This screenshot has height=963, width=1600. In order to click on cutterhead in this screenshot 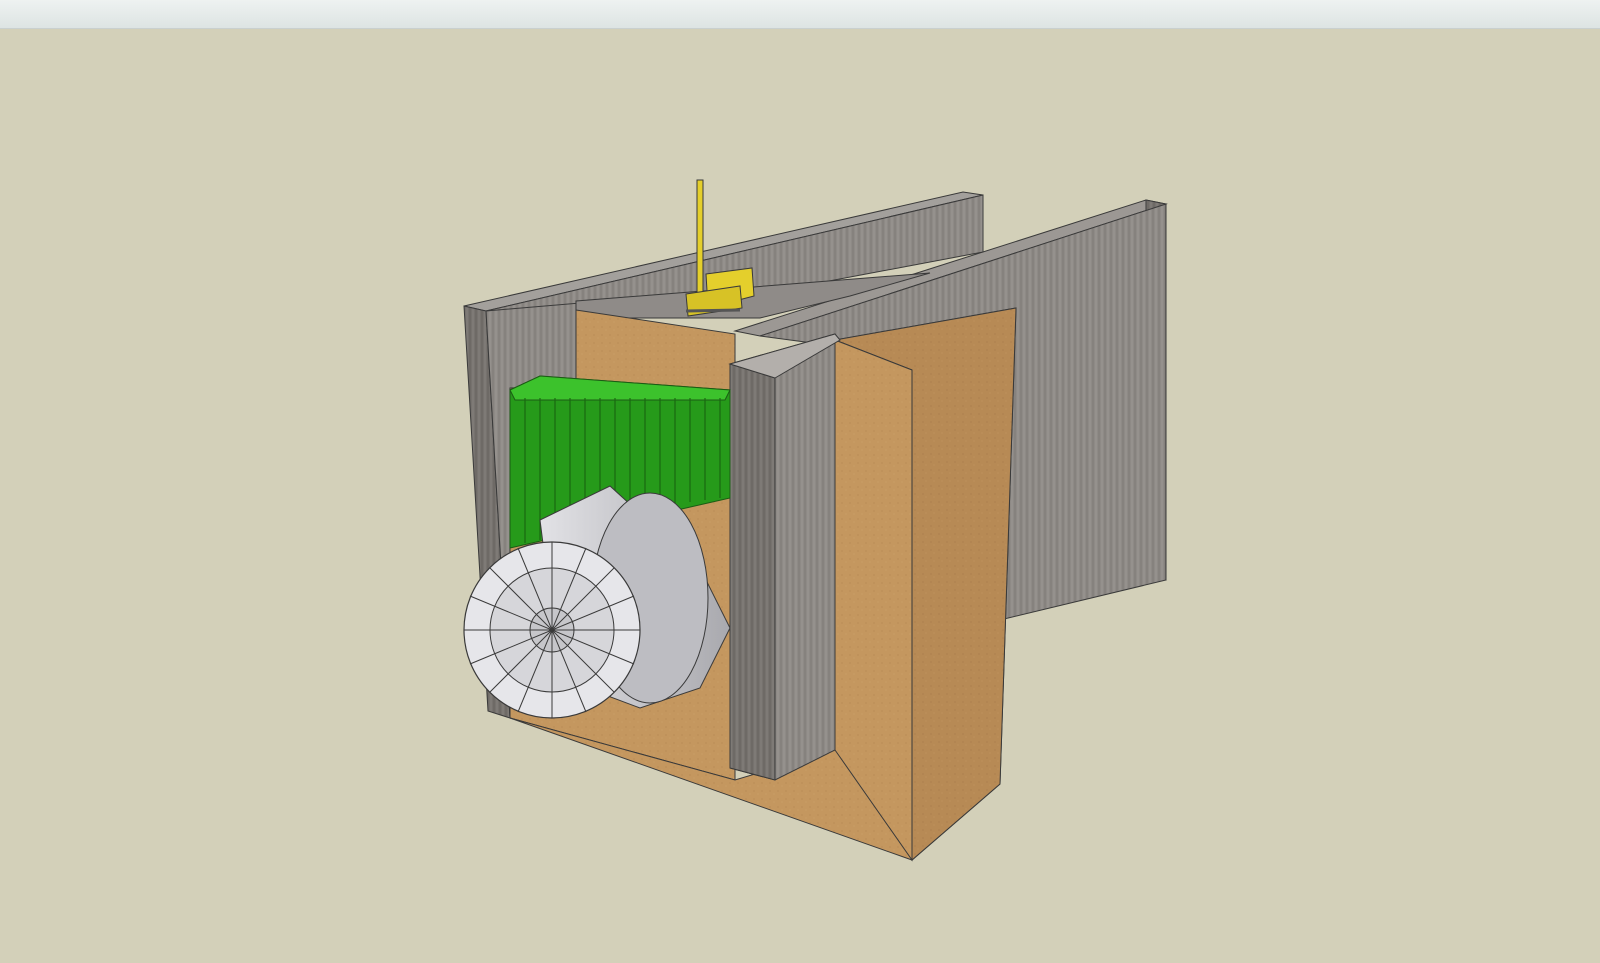, I will do `click(552, 630)`.